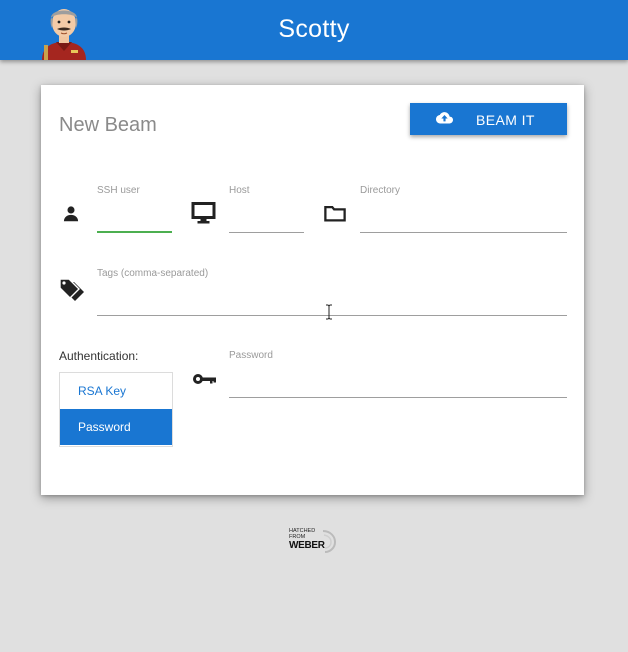 The width and height of the screenshot is (628, 652). What do you see at coordinates (71, 214) in the screenshot?
I see `person-icon` at bounding box center [71, 214].